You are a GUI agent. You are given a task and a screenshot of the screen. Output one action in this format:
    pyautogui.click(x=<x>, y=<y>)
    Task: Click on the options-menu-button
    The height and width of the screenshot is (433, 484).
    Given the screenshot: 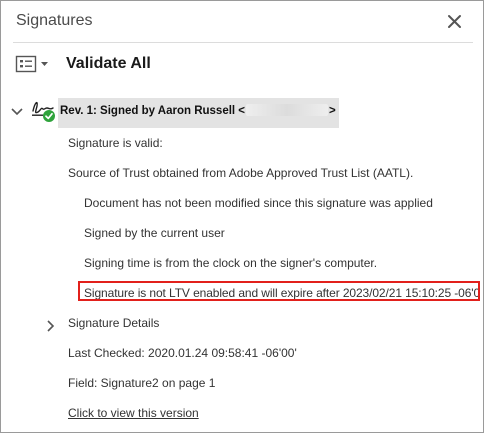 What is the action you would take?
    pyautogui.click(x=35, y=65)
    